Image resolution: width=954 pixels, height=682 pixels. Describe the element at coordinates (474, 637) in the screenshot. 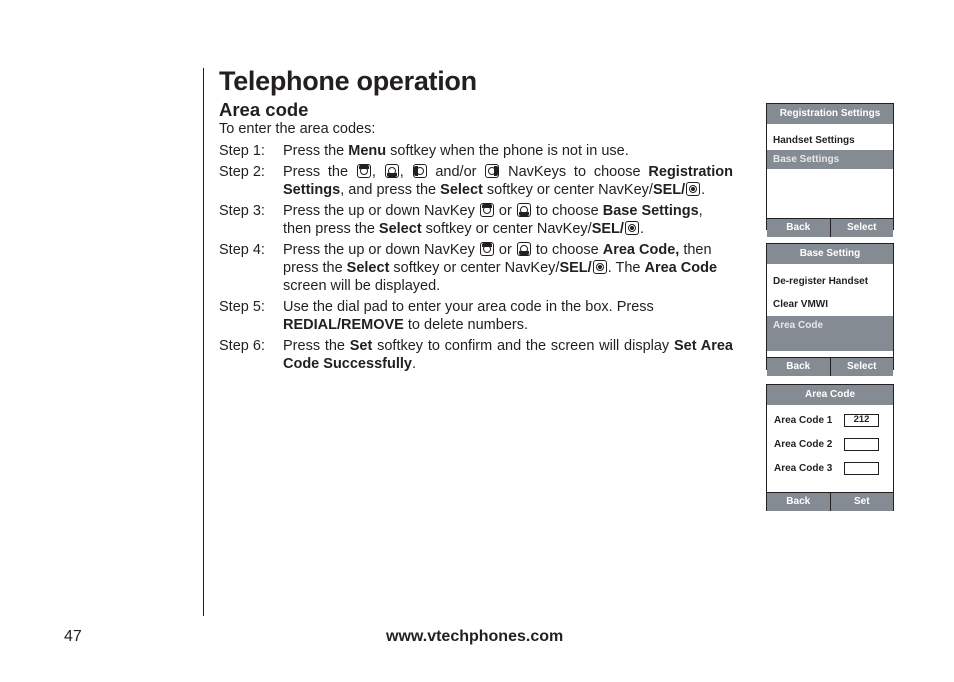

I see `website-url: www.vtechphones.com` at that location.